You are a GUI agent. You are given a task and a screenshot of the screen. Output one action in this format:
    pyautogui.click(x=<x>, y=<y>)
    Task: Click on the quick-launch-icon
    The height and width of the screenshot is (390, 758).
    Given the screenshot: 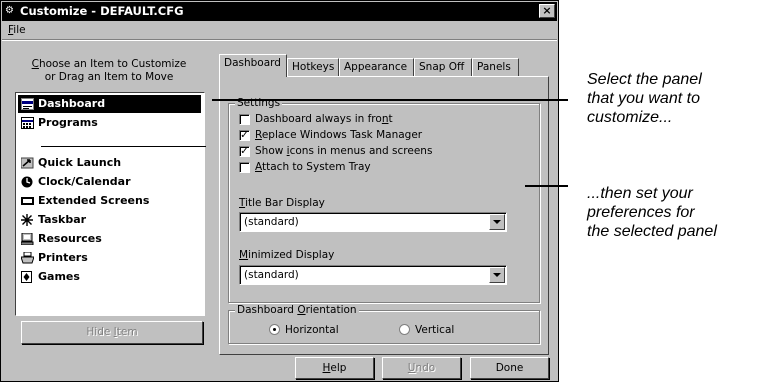 What is the action you would take?
    pyautogui.click(x=27, y=163)
    